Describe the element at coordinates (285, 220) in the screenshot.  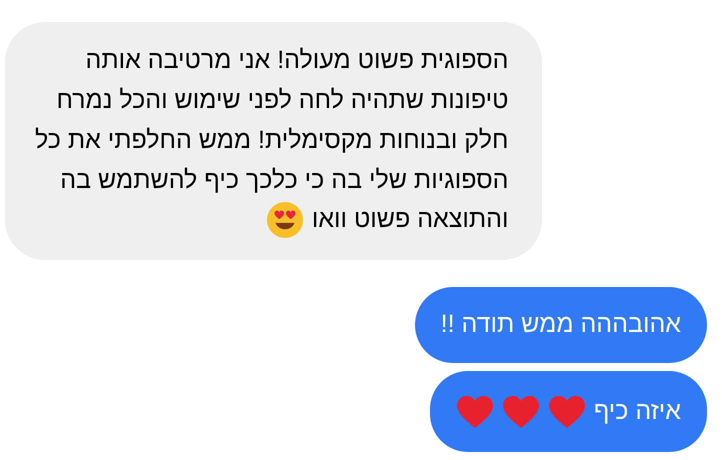
I see `heart-eyes-face-icon` at that location.